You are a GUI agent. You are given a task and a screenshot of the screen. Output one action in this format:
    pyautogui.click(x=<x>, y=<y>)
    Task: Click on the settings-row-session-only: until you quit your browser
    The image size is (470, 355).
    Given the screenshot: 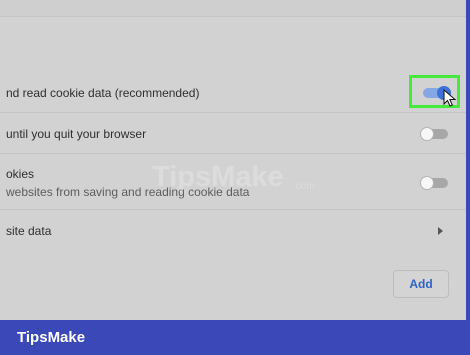 What is the action you would take?
    pyautogui.click(x=233, y=133)
    